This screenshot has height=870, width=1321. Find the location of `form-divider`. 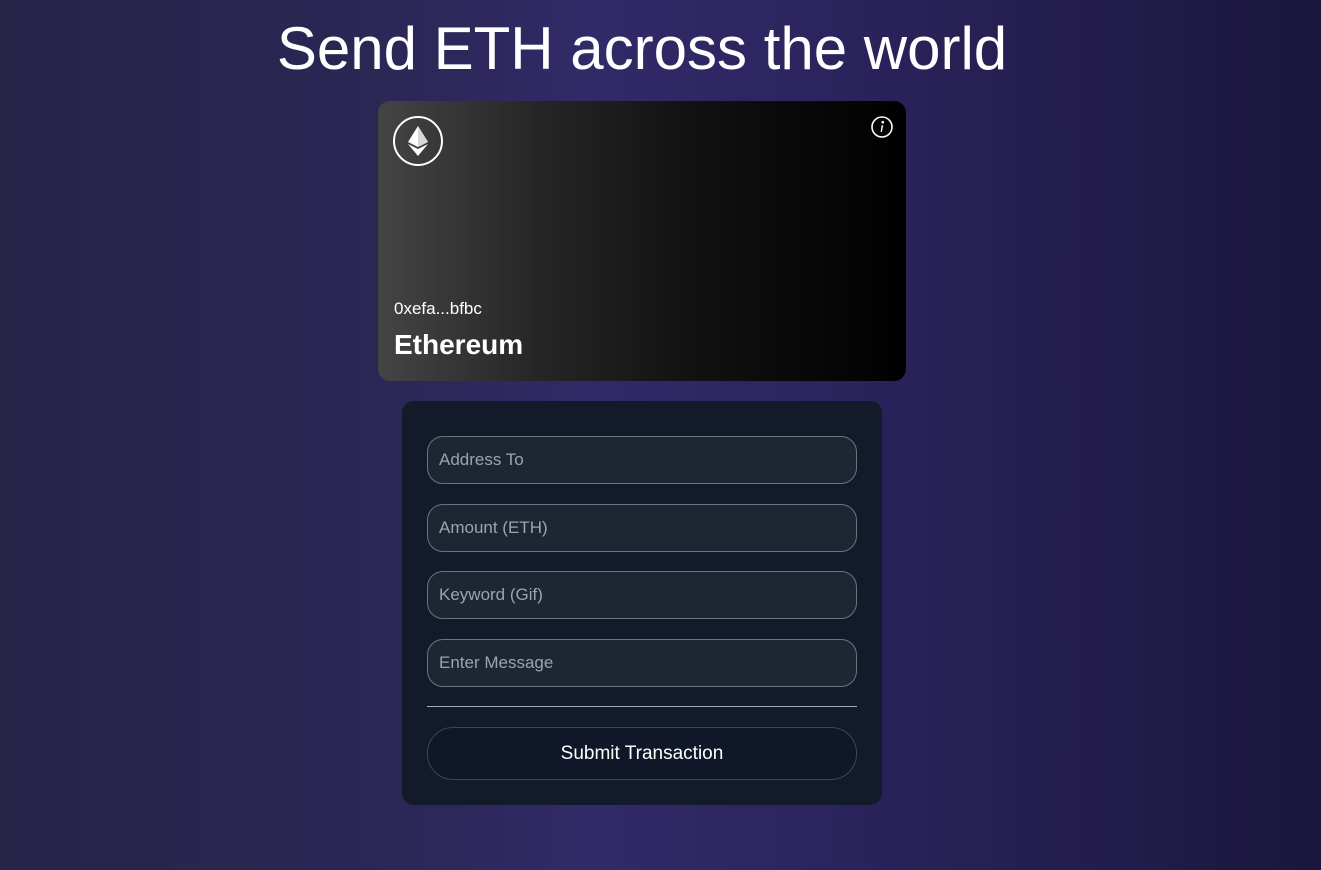

form-divider is located at coordinates (642, 706).